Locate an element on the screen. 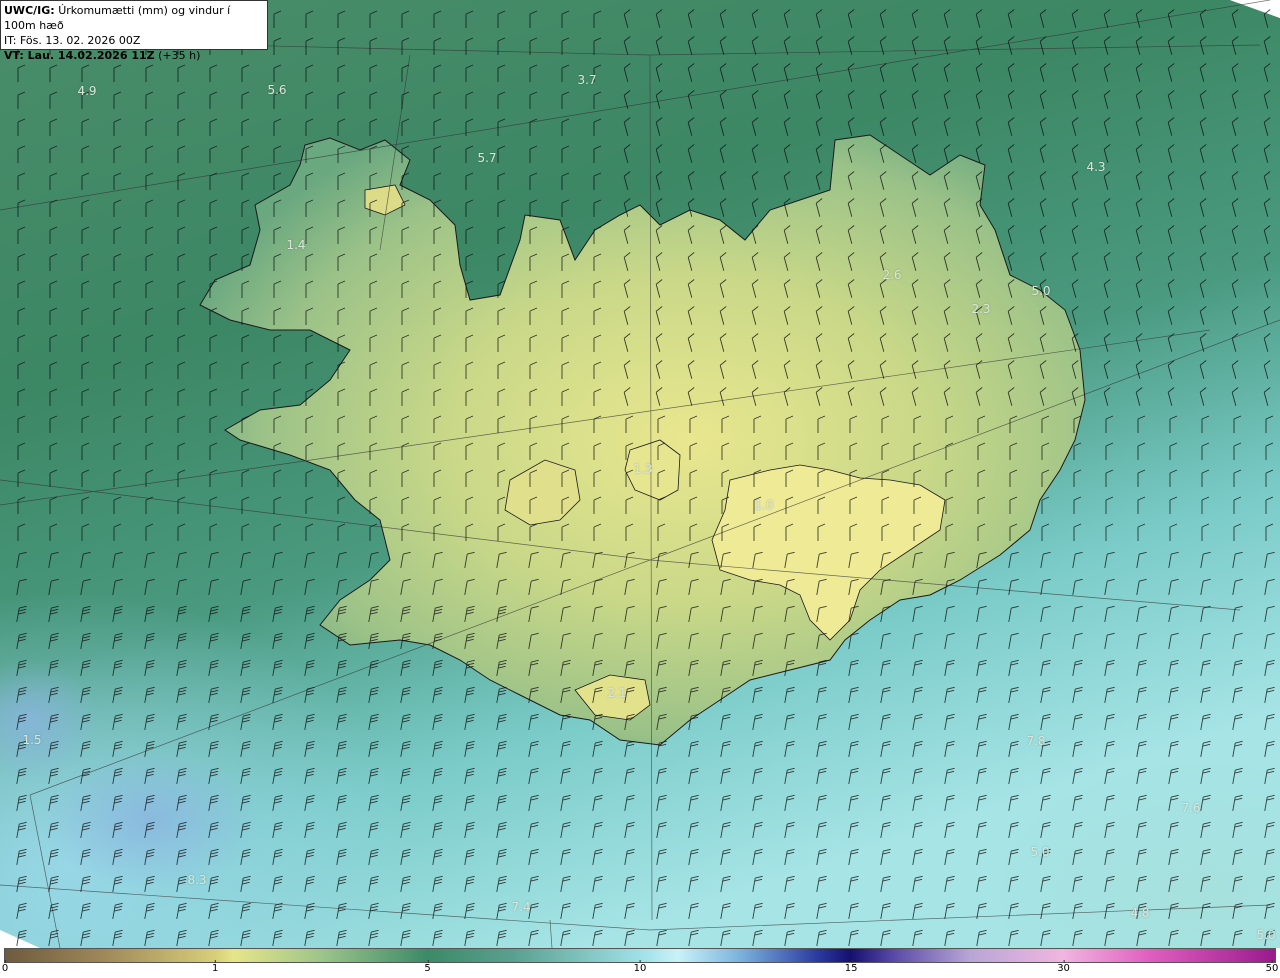  precip-value-label: 4.3 is located at coordinates (1096, 167).